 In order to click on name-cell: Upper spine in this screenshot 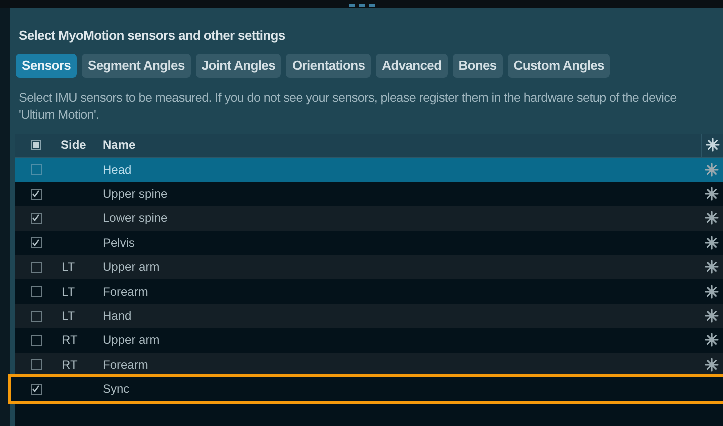, I will do `click(135, 194)`.